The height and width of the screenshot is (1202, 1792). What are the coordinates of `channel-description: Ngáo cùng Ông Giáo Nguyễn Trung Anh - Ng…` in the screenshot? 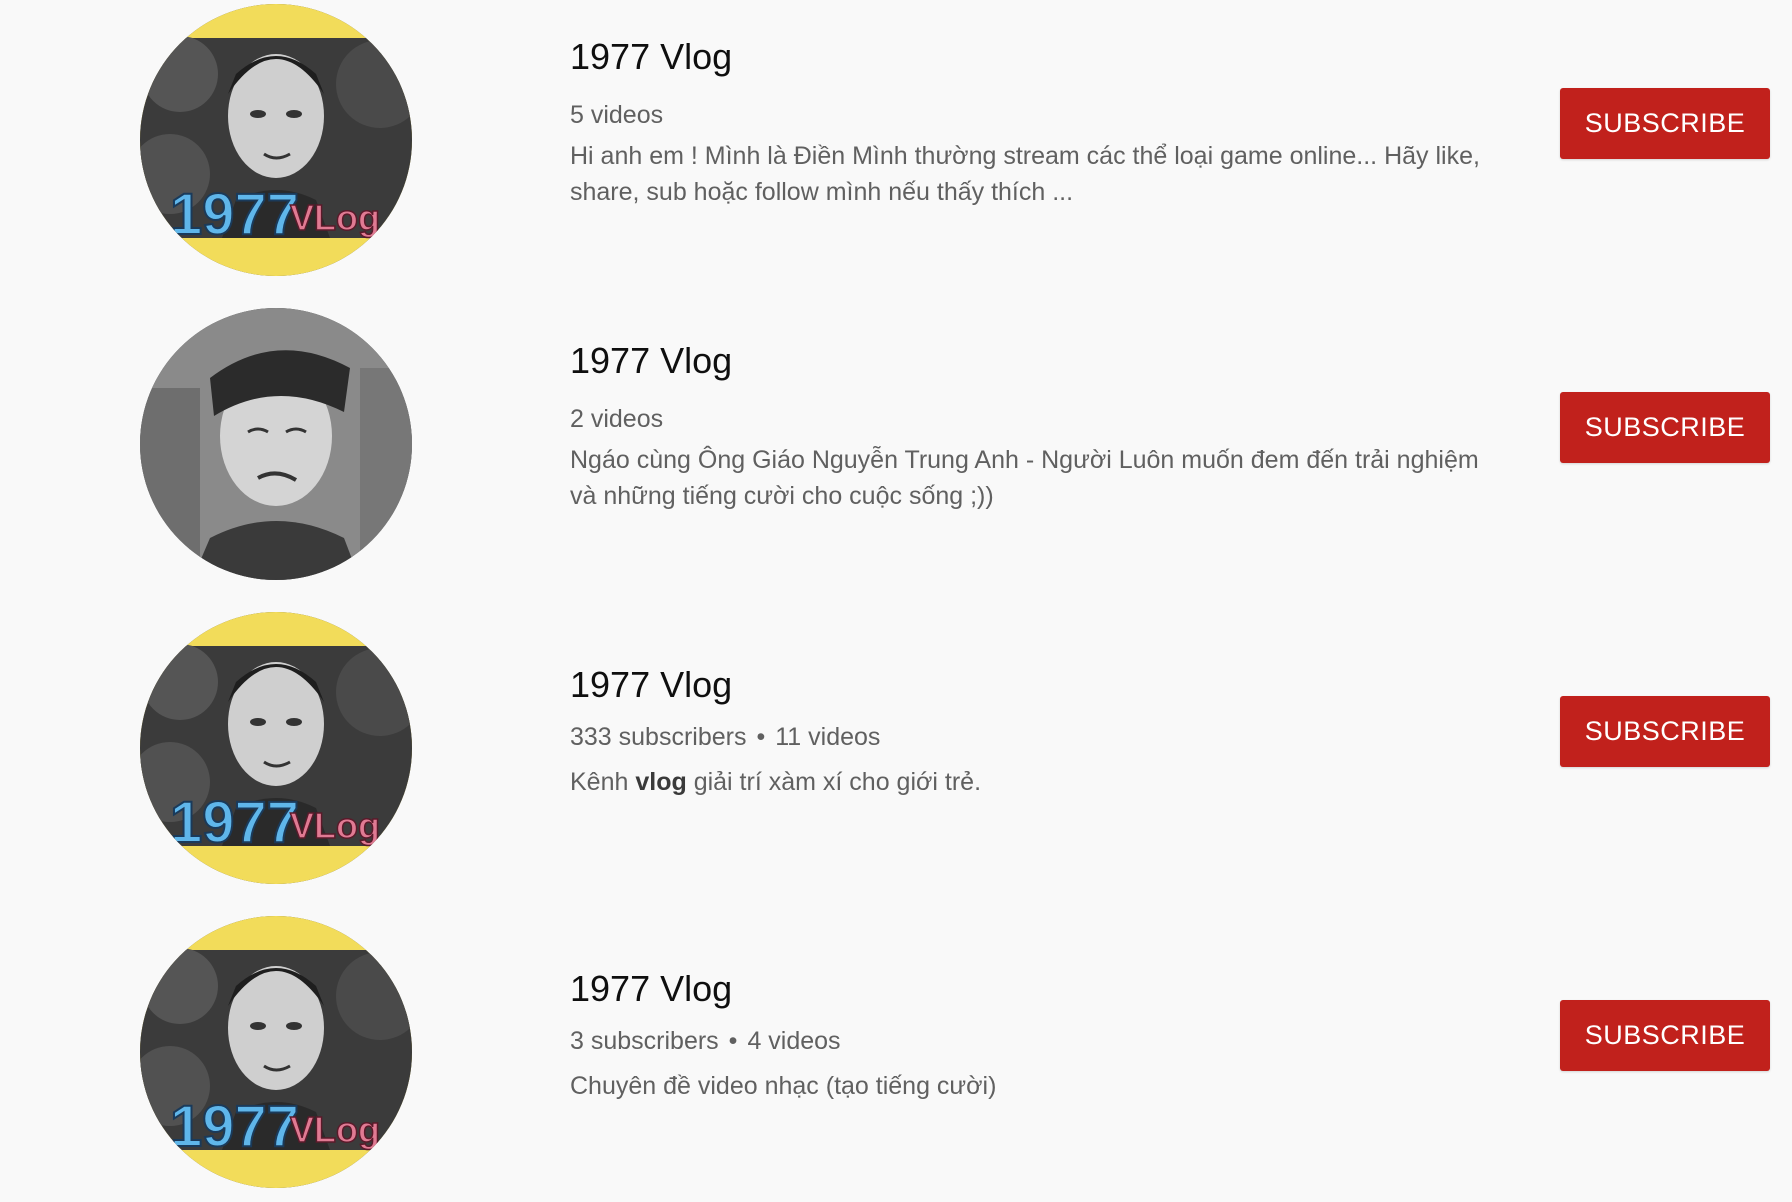 It's located at (1024, 478).